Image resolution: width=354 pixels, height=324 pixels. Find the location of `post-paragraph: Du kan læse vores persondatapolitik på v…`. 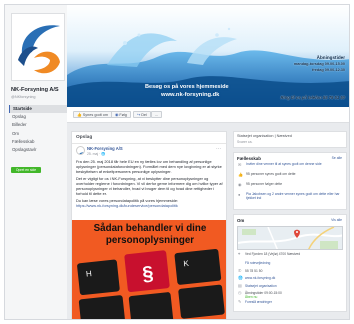

post-paragraph: Du kan læse vores persondatapolitik på v… is located at coordinates (150, 203).